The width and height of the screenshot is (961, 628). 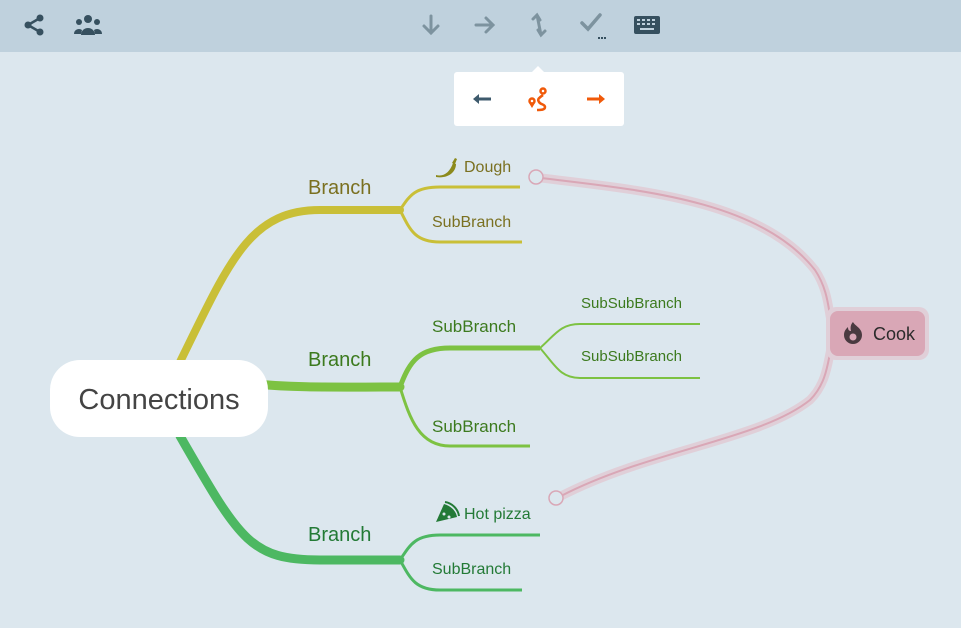 I want to click on node-hot-pizza: Hot pizza, so click(x=497, y=514).